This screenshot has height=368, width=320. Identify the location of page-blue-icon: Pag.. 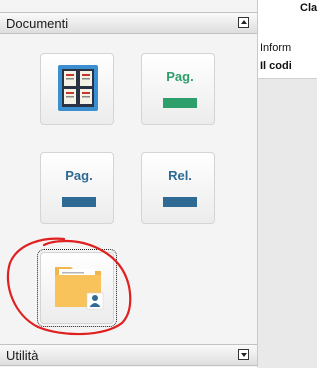
(79, 188).